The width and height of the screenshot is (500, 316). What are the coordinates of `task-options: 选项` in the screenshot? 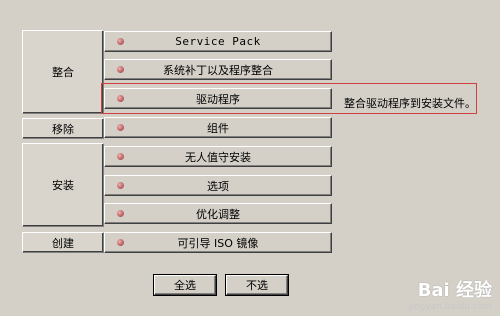 It's located at (218, 185).